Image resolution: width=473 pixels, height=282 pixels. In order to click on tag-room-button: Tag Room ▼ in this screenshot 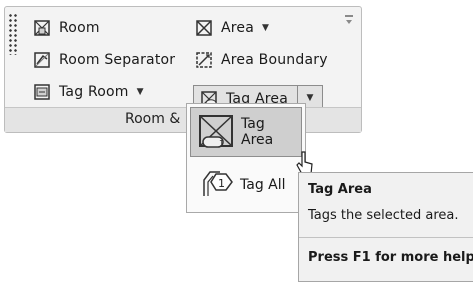, I will do `click(88, 91)`.